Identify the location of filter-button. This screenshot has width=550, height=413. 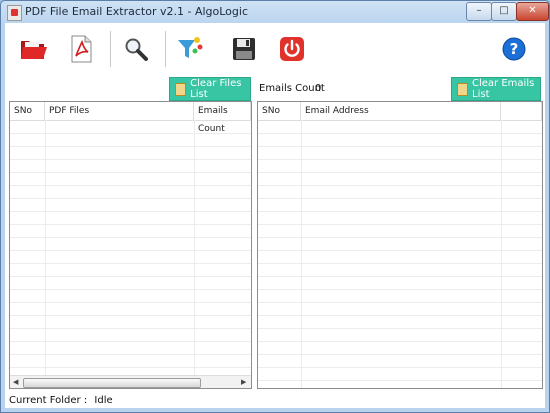
(190, 49).